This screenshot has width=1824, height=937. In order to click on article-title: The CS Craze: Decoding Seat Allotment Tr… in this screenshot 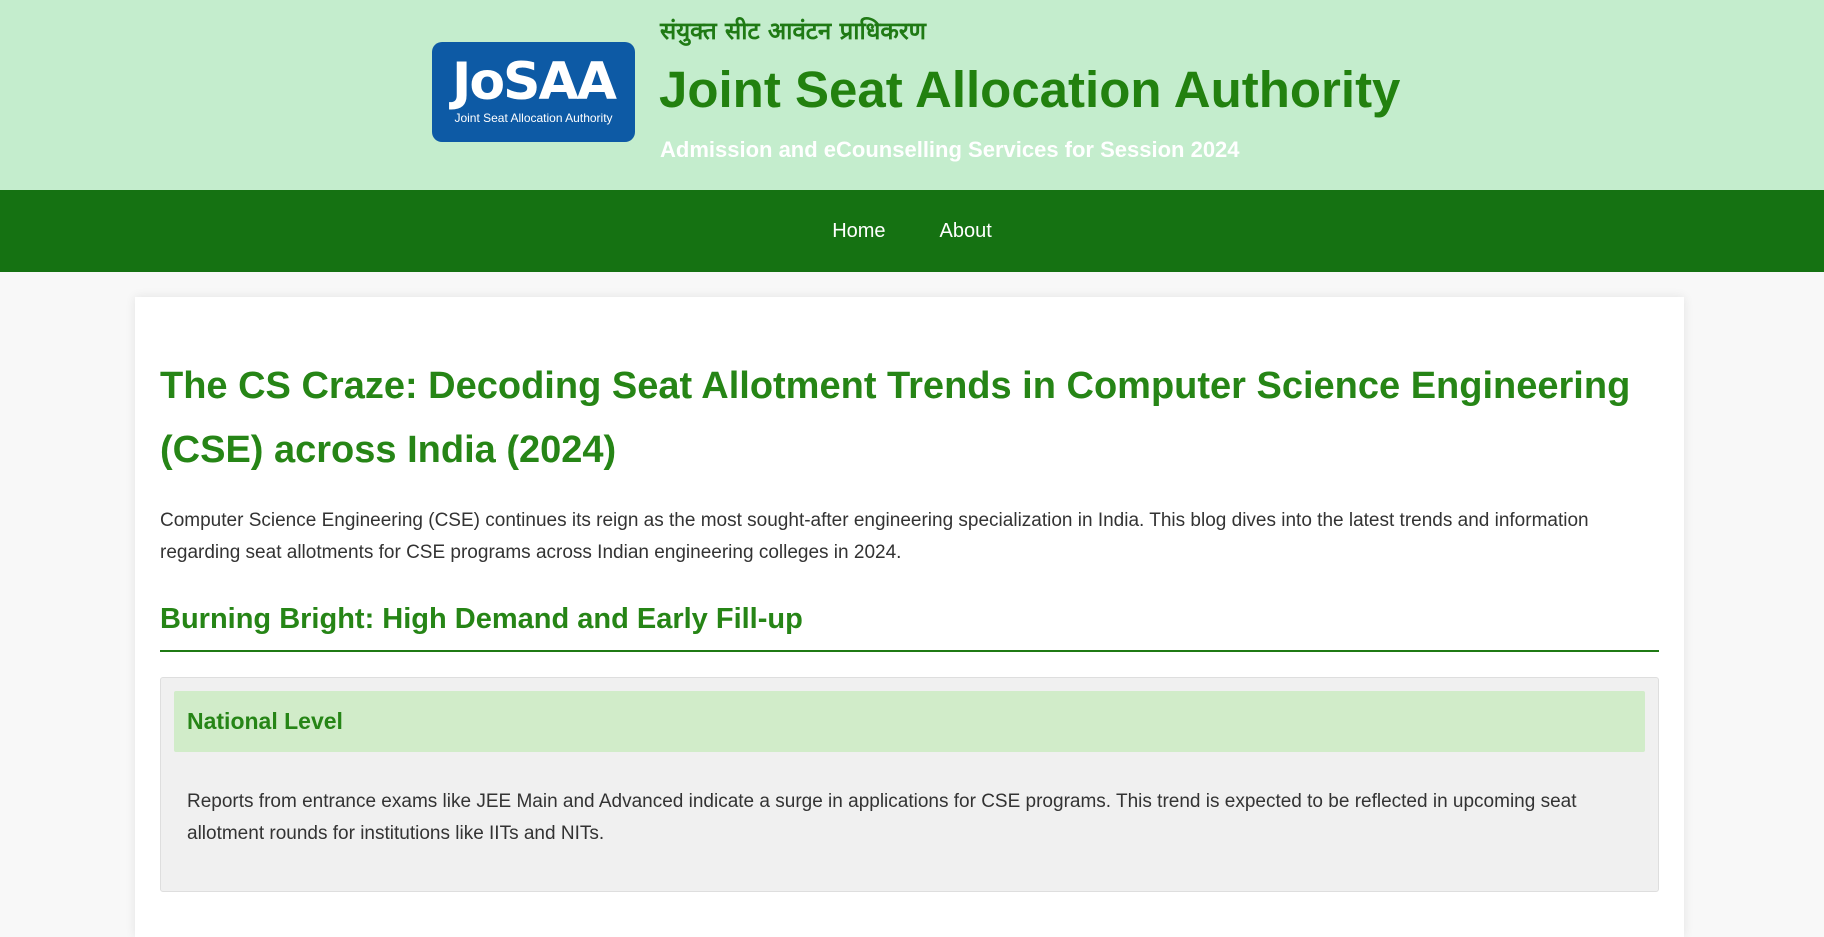, I will do `click(895, 418)`.